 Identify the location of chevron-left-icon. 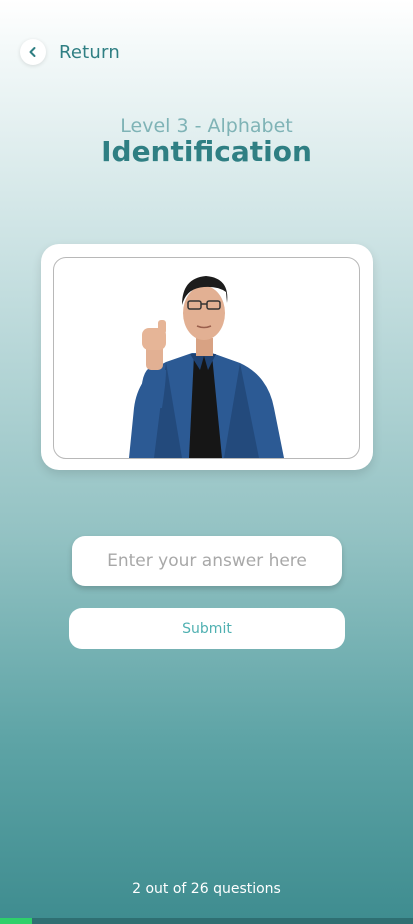
(33, 52).